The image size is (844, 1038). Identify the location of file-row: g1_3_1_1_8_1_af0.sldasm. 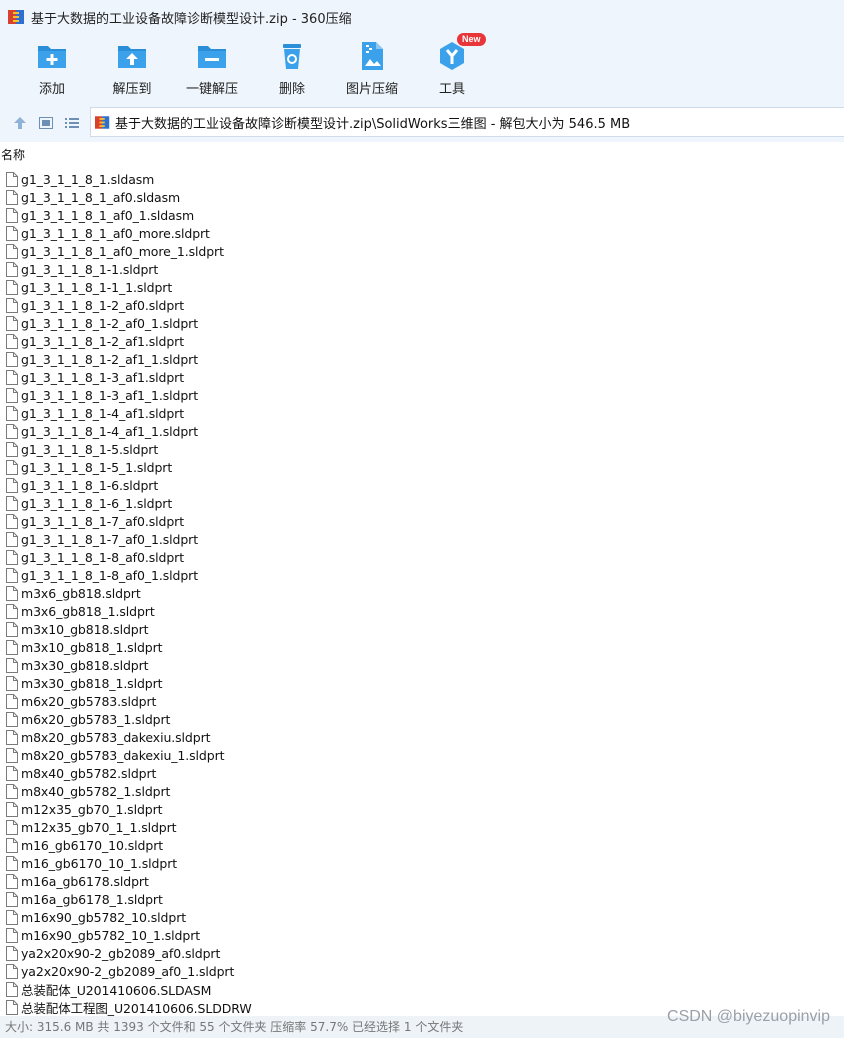
(422, 197).